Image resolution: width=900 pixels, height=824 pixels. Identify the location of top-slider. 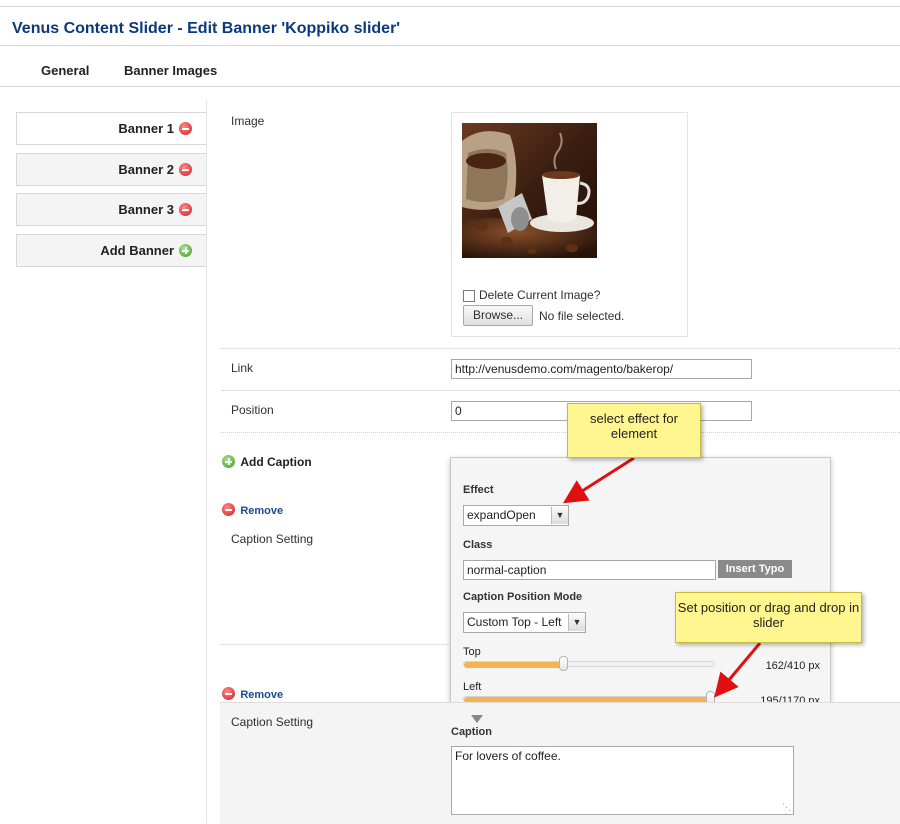
(589, 664).